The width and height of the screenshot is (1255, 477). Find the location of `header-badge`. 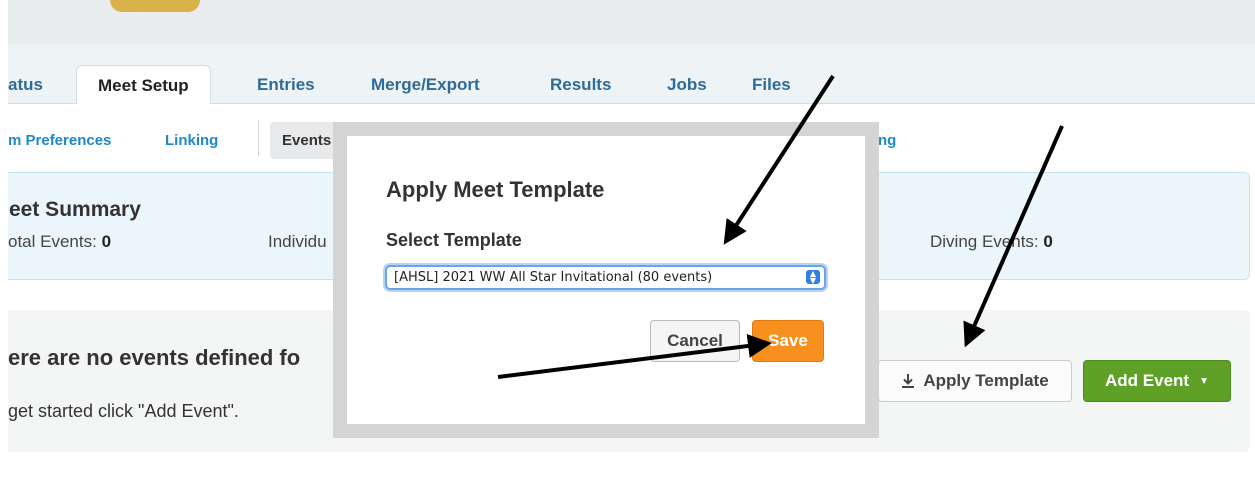

header-badge is located at coordinates (155, 6).